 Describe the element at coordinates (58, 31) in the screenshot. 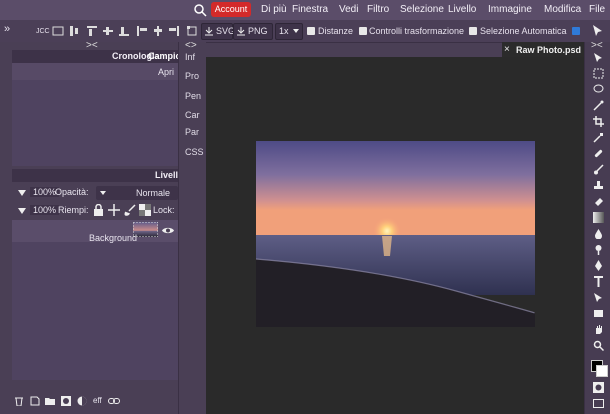

I see `align-icon` at that location.